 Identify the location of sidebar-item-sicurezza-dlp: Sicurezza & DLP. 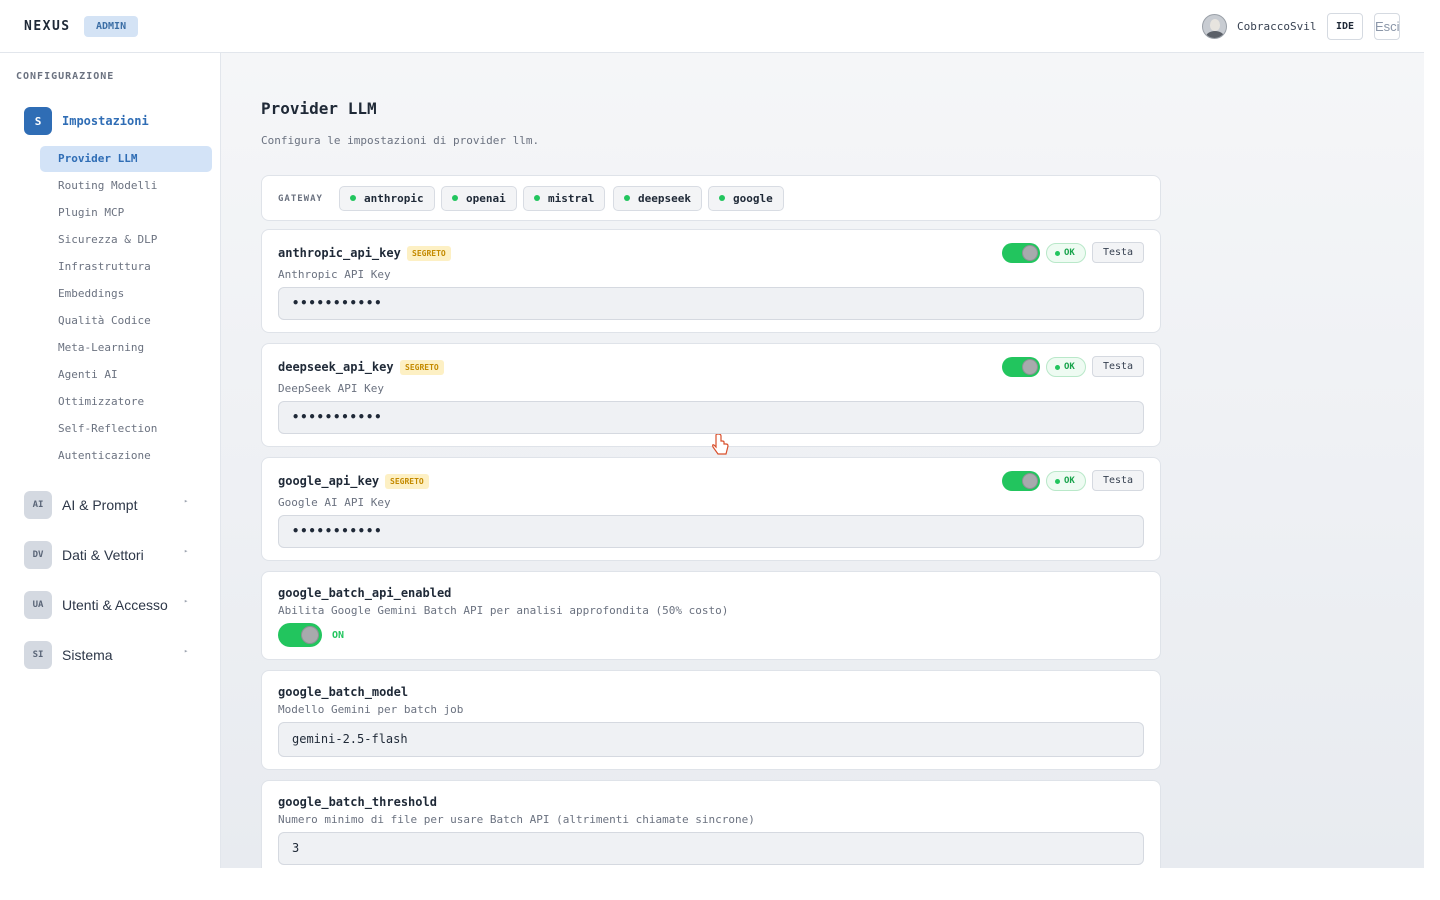
(126, 240).